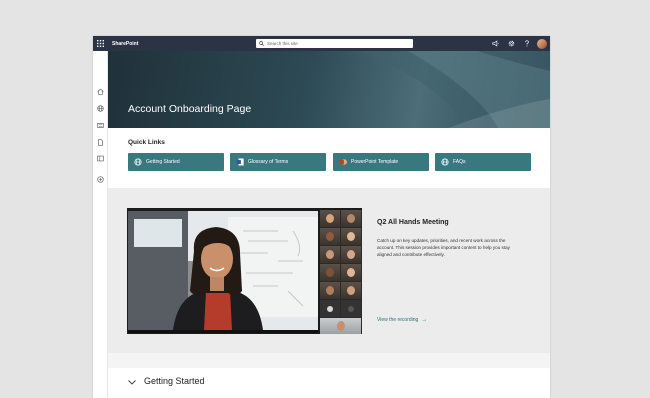  I want to click on meeting-video-thumbnail, so click(244, 271).